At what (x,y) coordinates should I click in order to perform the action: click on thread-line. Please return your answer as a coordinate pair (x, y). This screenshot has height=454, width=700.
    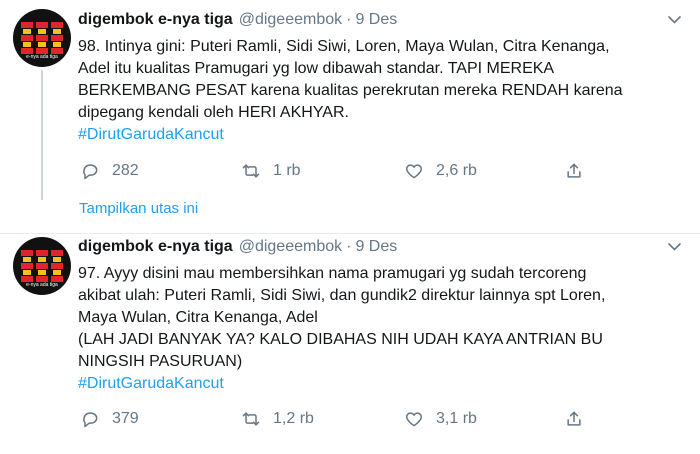
    Looking at the image, I should click on (42, 135).